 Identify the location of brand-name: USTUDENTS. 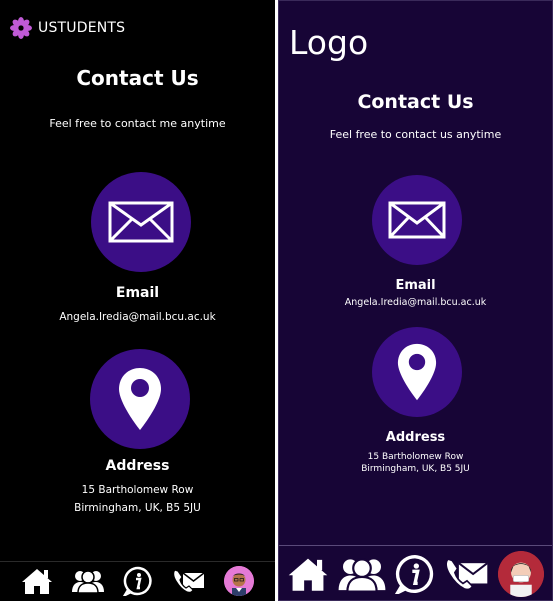
(82, 28).